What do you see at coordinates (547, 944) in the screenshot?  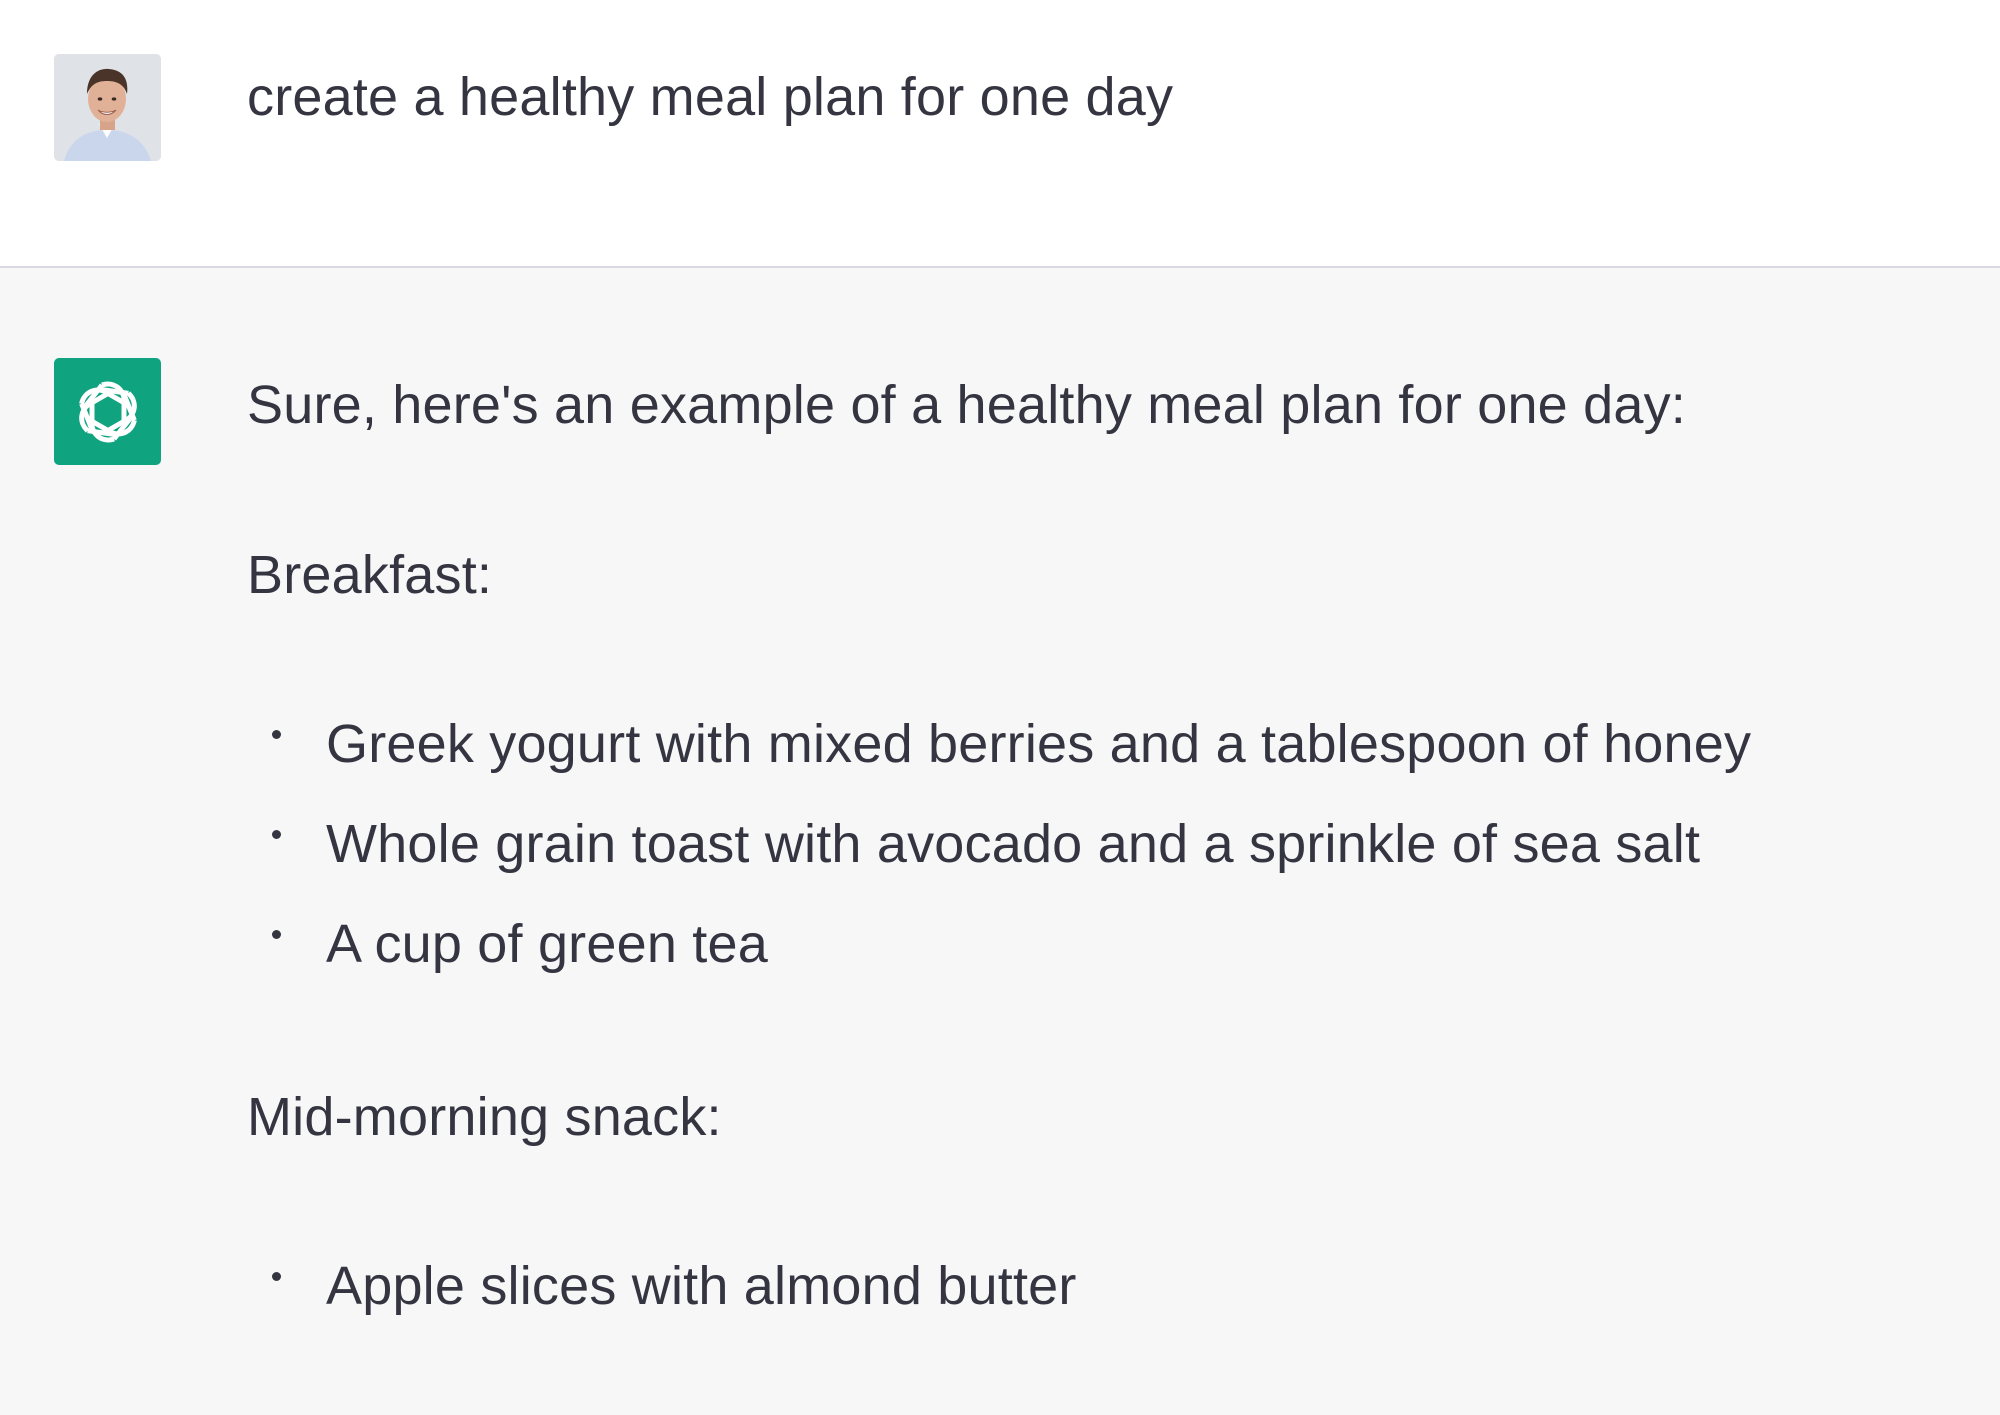 I see `list-item: A cup of green tea` at bounding box center [547, 944].